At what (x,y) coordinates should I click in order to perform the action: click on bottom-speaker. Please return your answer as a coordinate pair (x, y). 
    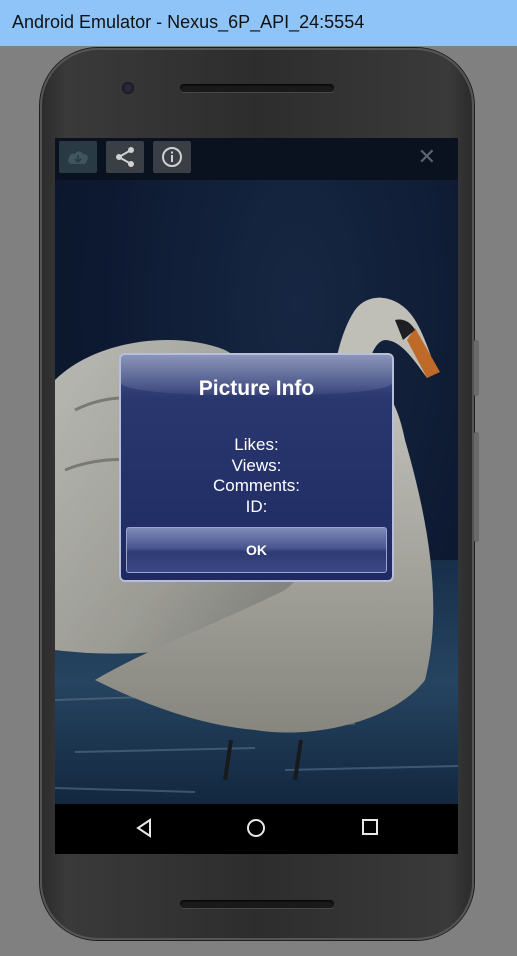
    Looking at the image, I should click on (257, 904).